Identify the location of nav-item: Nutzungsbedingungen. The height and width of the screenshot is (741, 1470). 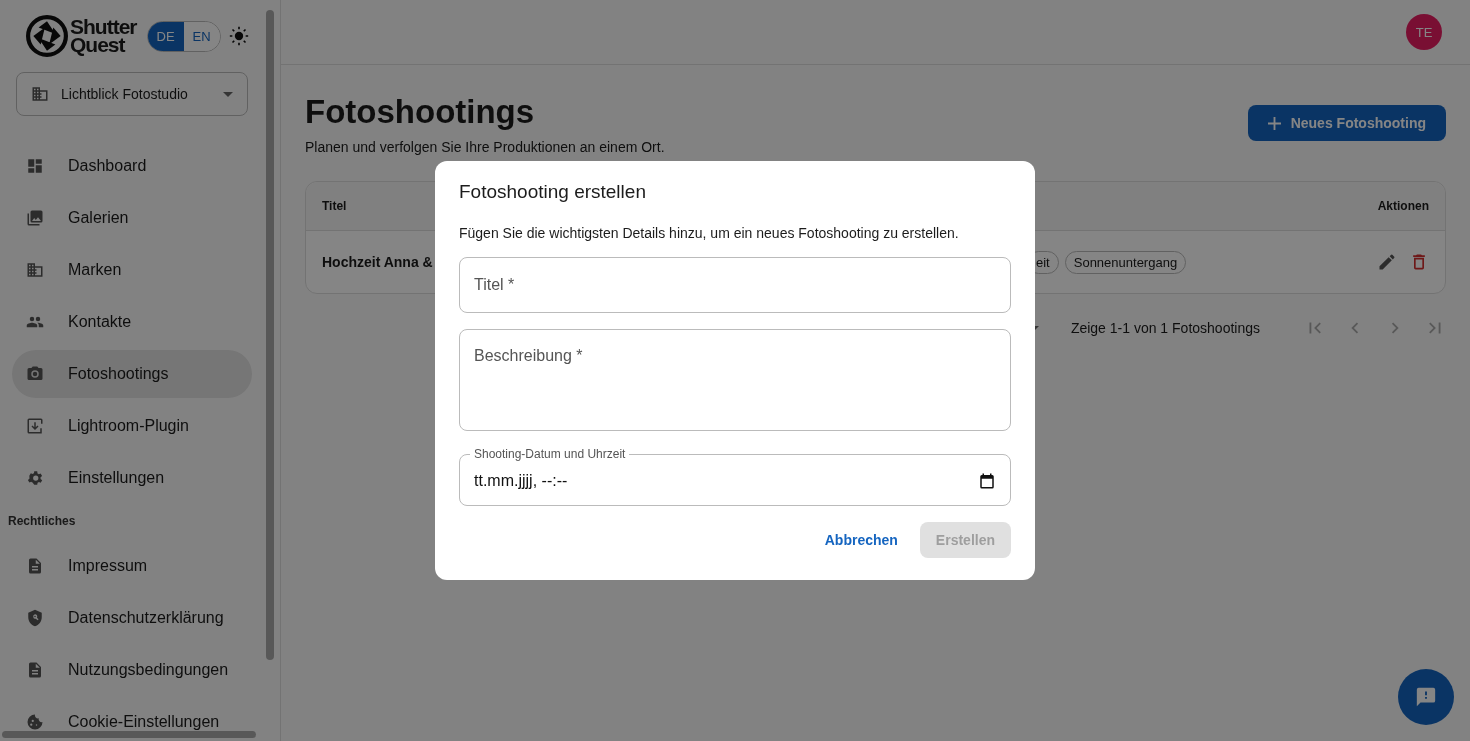
(132, 670).